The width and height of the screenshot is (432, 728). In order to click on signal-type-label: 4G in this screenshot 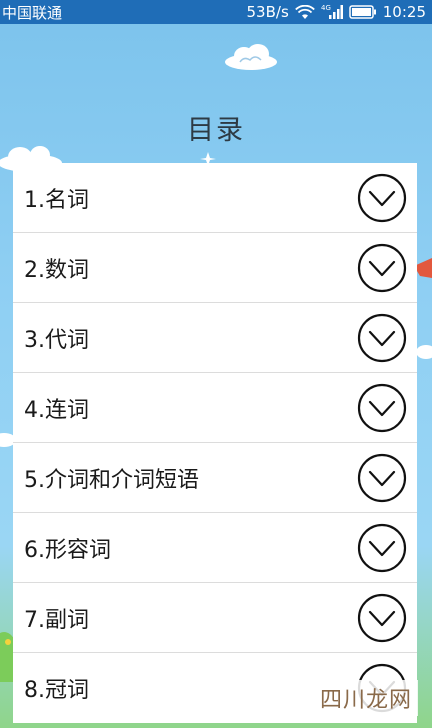, I will do `click(326, 8)`.